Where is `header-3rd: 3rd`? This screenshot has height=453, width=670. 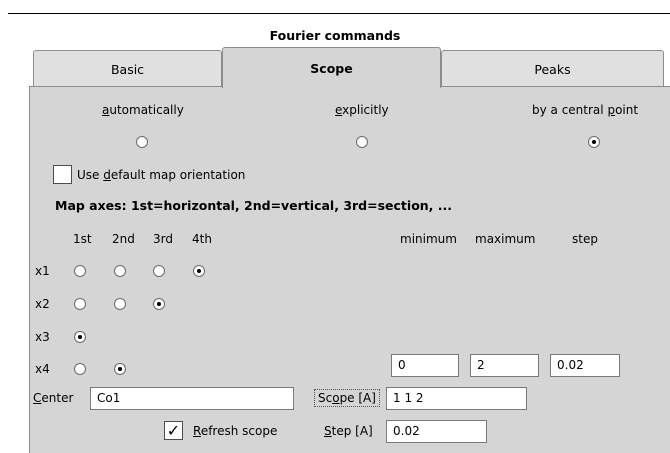 header-3rd: 3rd is located at coordinates (163, 239).